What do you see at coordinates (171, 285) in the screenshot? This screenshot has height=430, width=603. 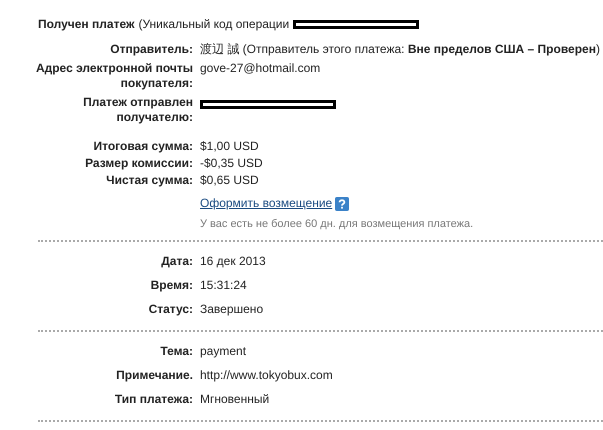 I see `field-label: Время:` at bounding box center [171, 285].